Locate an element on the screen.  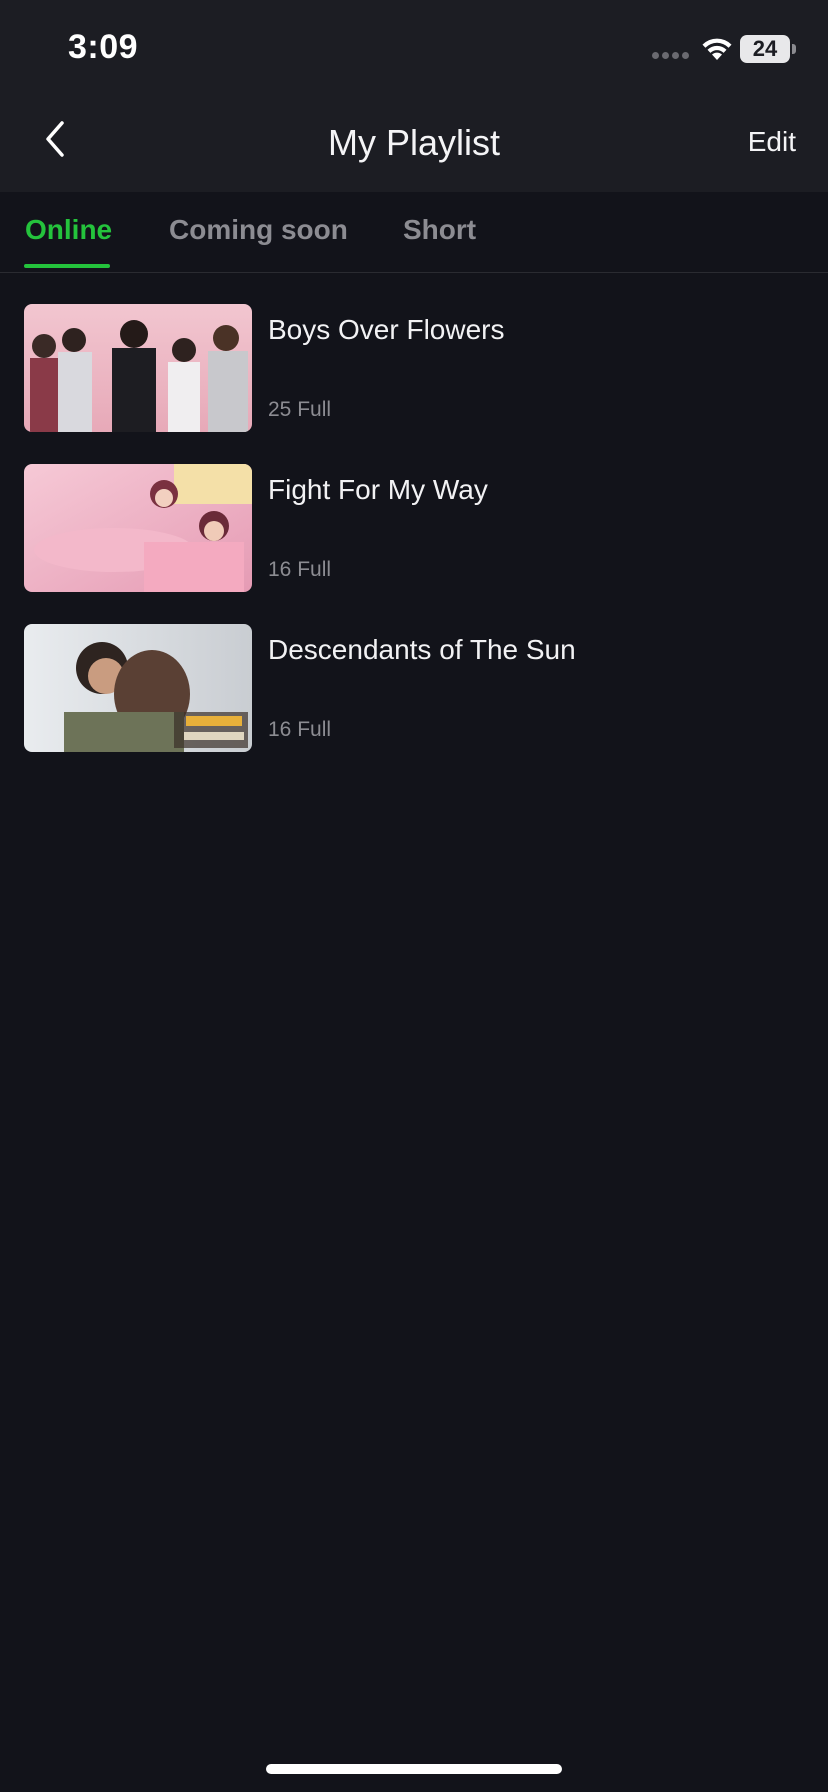
home-indicator is located at coordinates (414, 1769).